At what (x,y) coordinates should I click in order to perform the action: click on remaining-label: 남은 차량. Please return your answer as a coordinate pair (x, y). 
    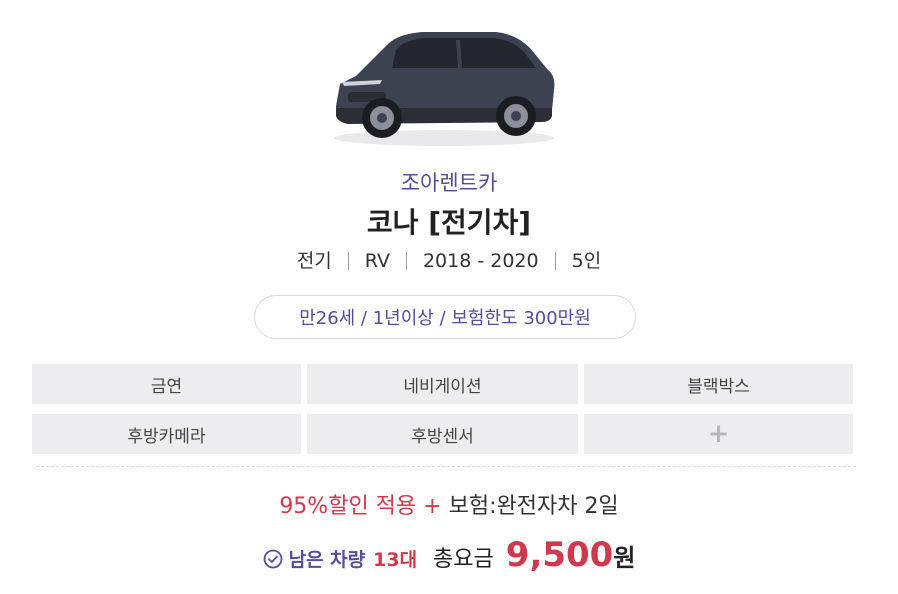
    Looking at the image, I should click on (327, 560).